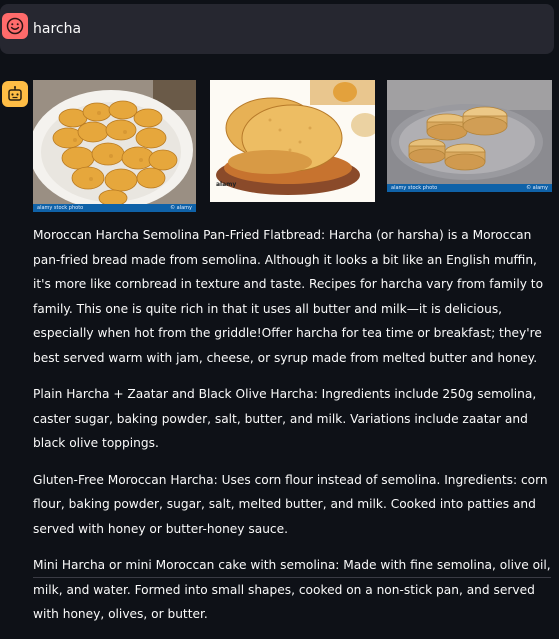  Describe the element at coordinates (277, 29) in the screenshot. I see `user-message: harcha` at that location.